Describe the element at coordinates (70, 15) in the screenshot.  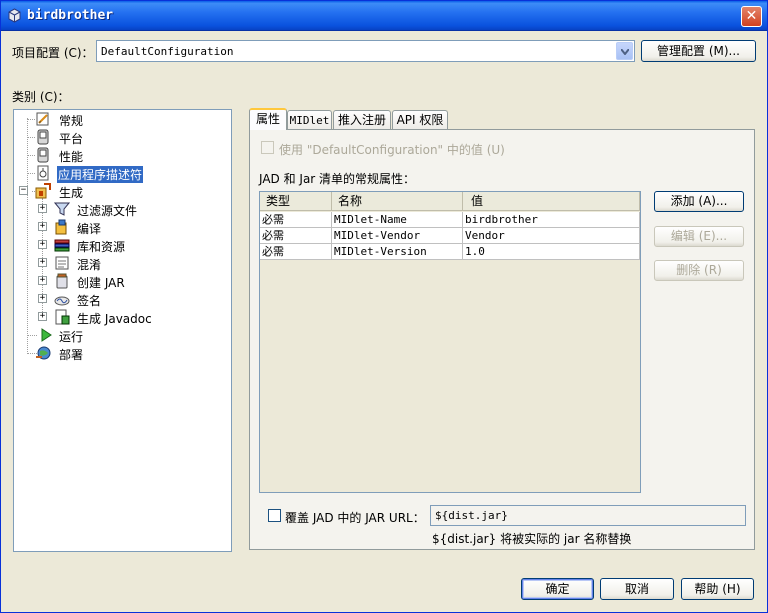
I see `window-title: birdbrother` at that location.